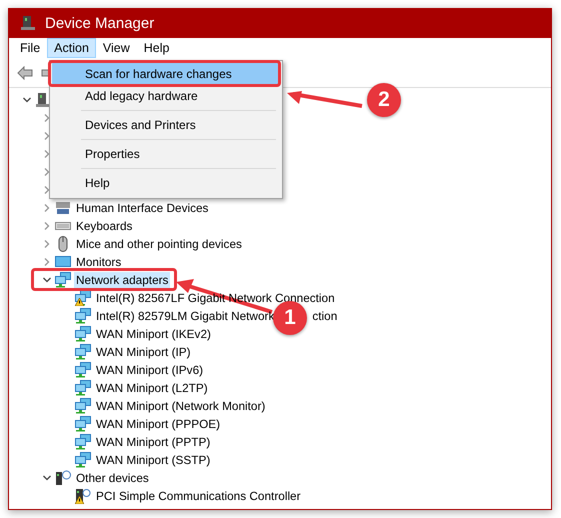  What do you see at coordinates (153, 334) in the screenshot?
I see `tree-item: WAN Miniport (IKEv2)` at bounding box center [153, 334].